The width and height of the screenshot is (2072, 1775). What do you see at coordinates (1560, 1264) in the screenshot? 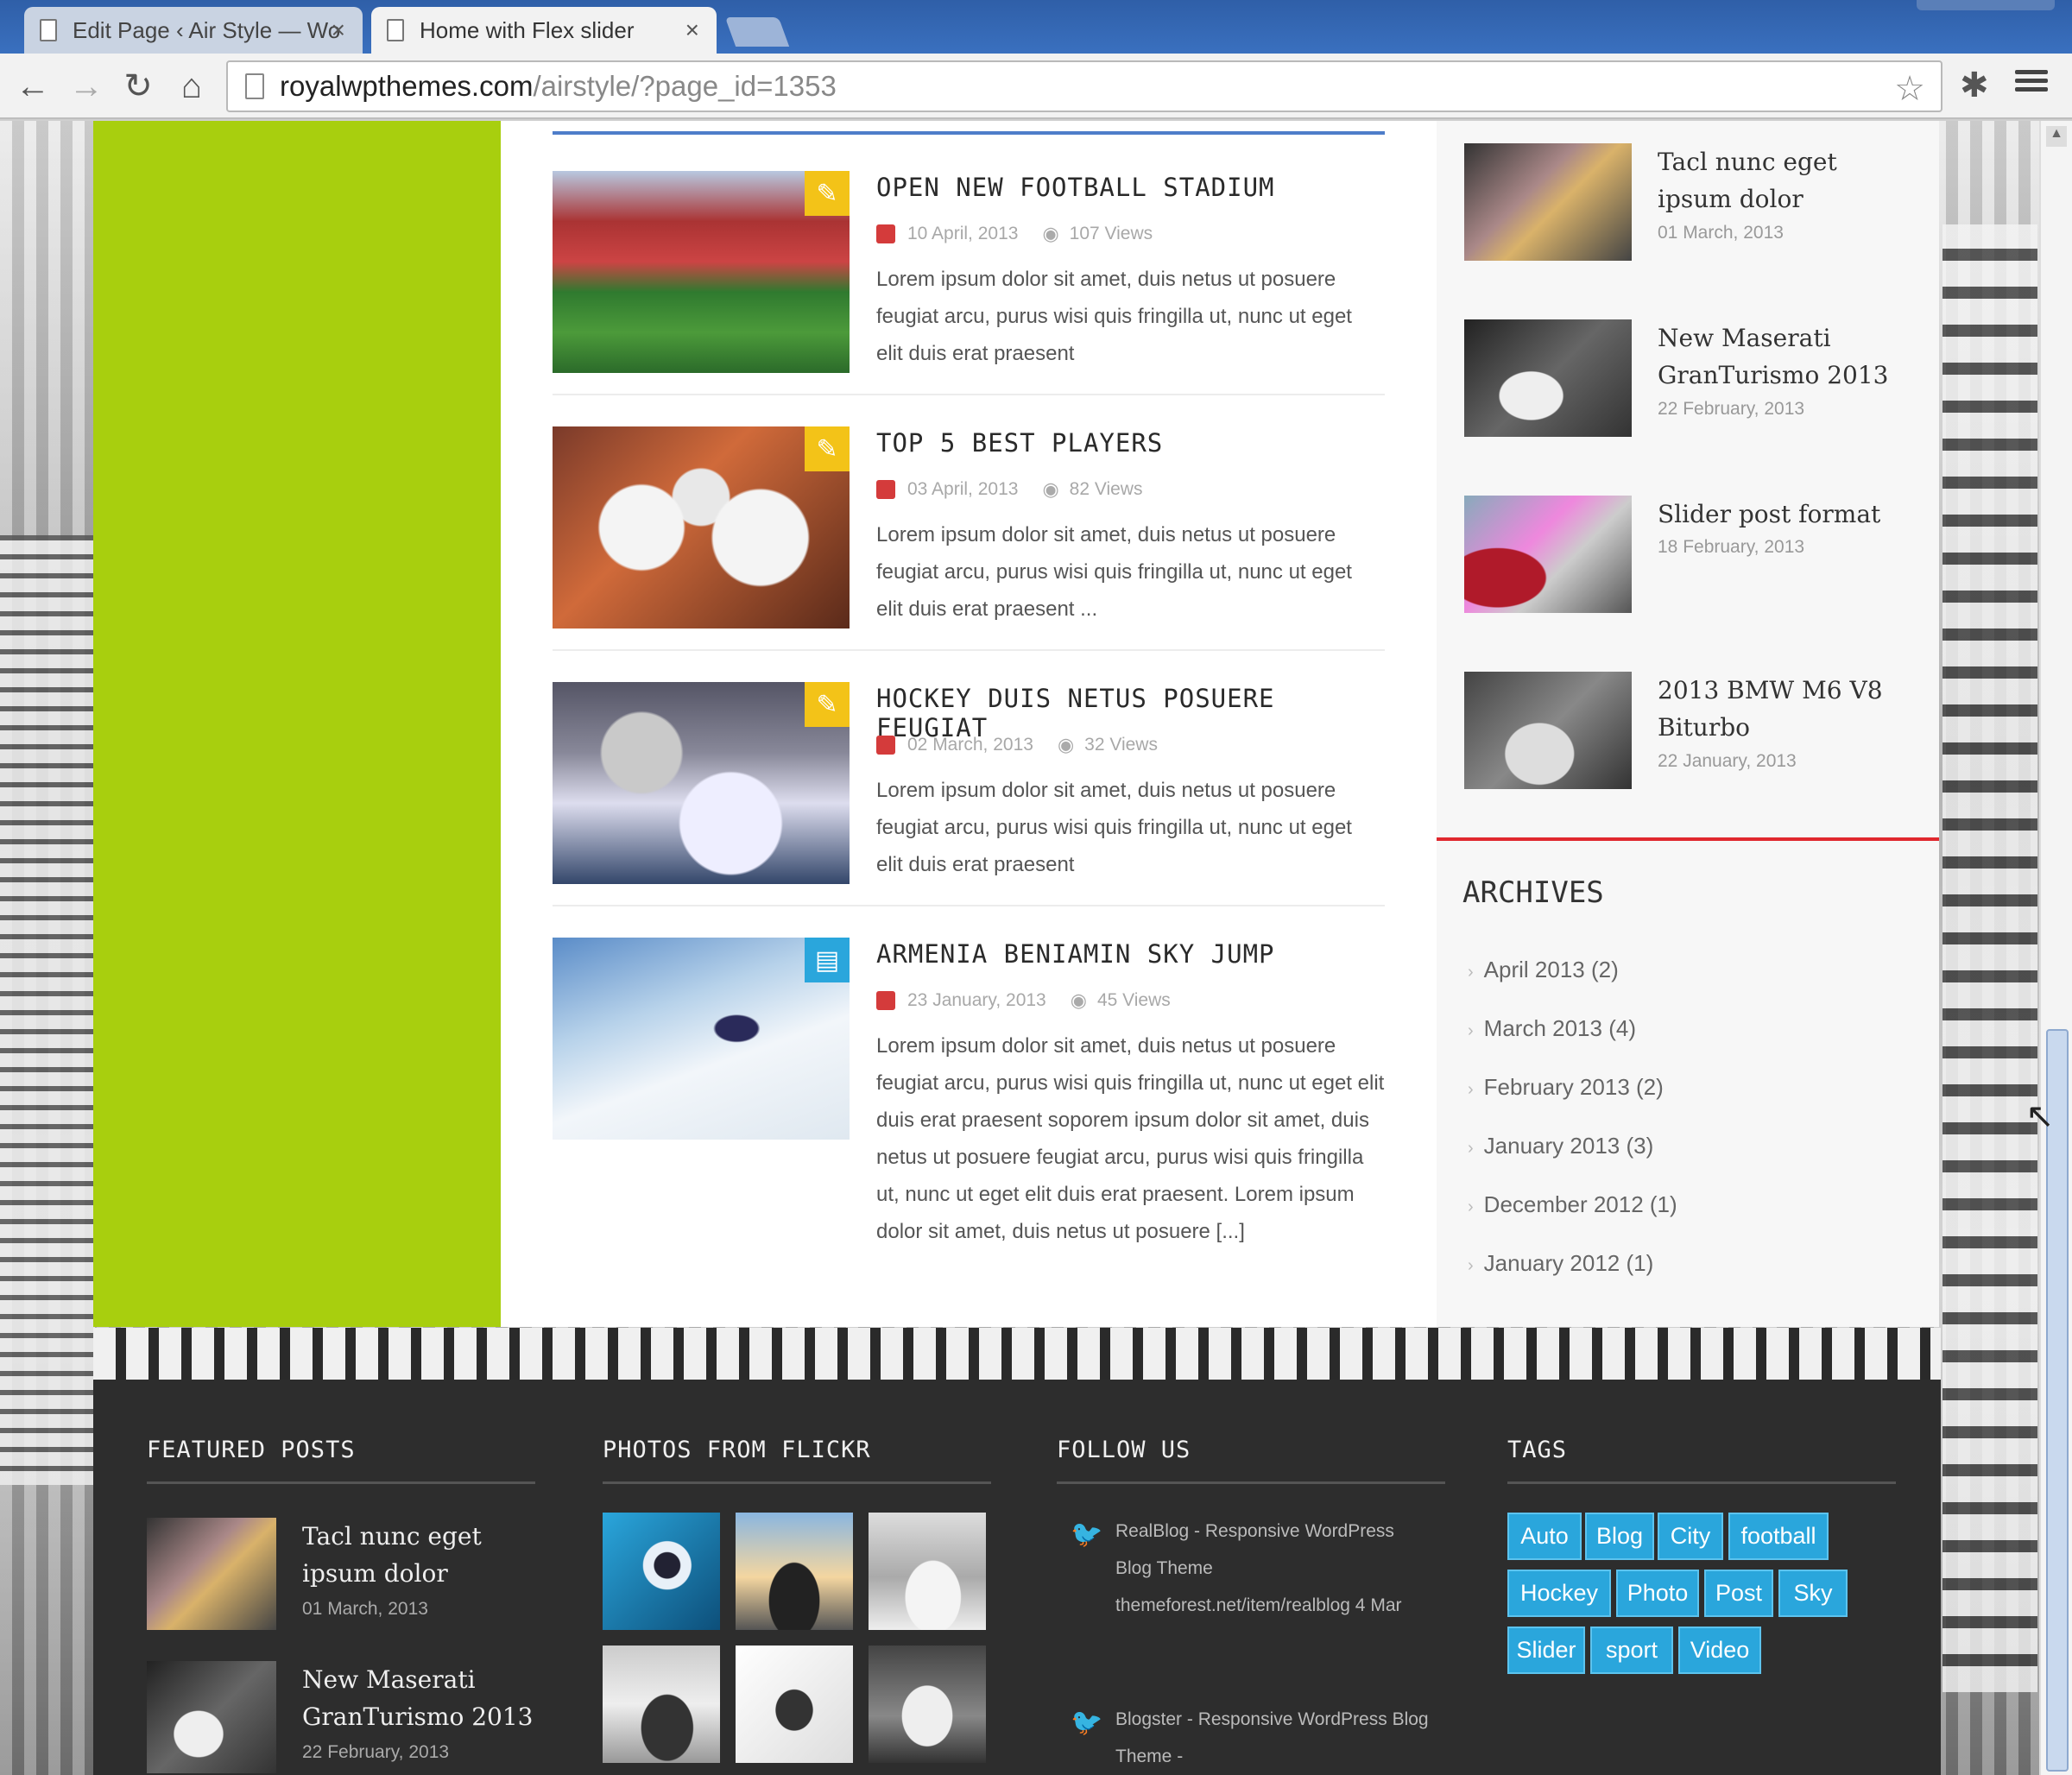
I see `archive-link: › January 2012 (1)` at bounding box center [1560, 1264].